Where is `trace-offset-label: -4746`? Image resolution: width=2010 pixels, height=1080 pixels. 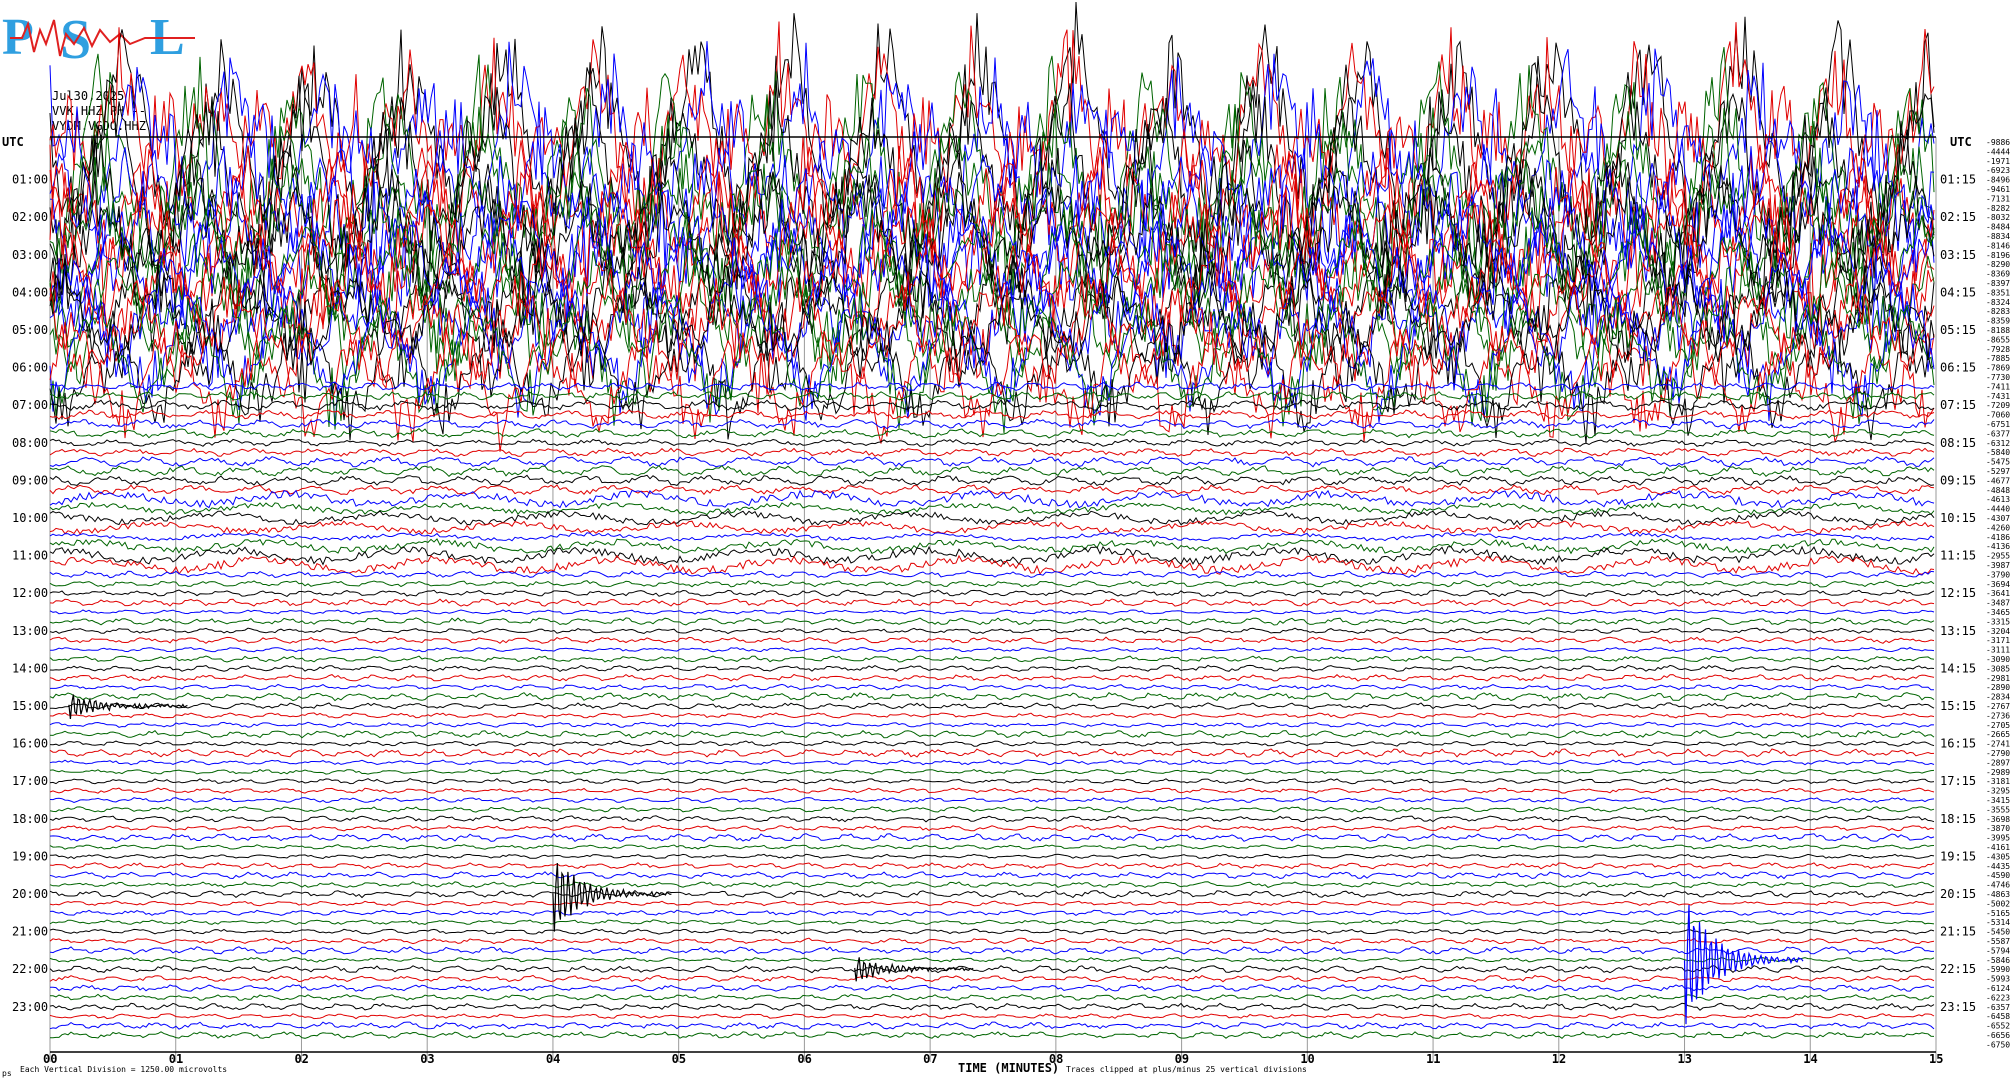 trace-offset-label: -4746 is located at coordinates (1998, 885).